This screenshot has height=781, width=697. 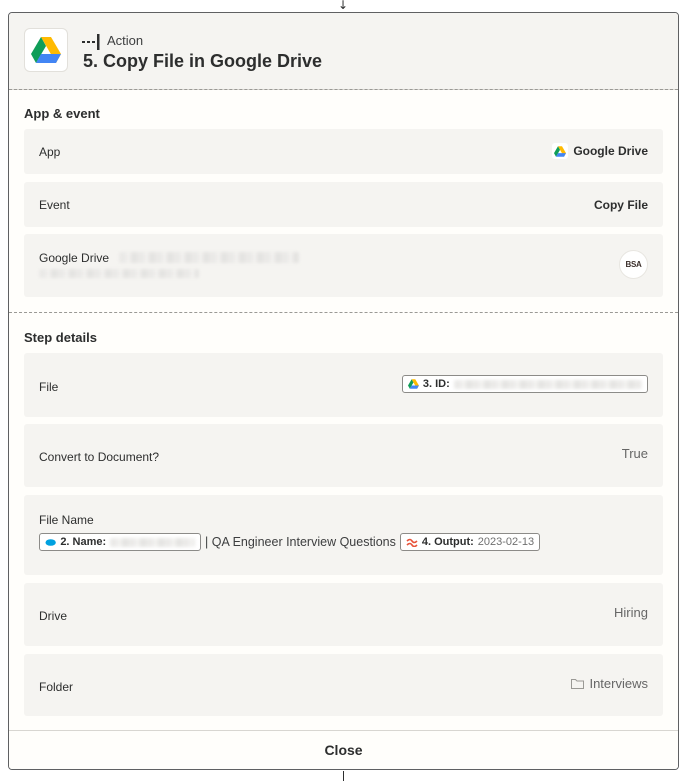 What do you see at coordinates (620, 205) in the screenshot?
I see `event-row-value: Copy File` at bounding box center [620, 205].